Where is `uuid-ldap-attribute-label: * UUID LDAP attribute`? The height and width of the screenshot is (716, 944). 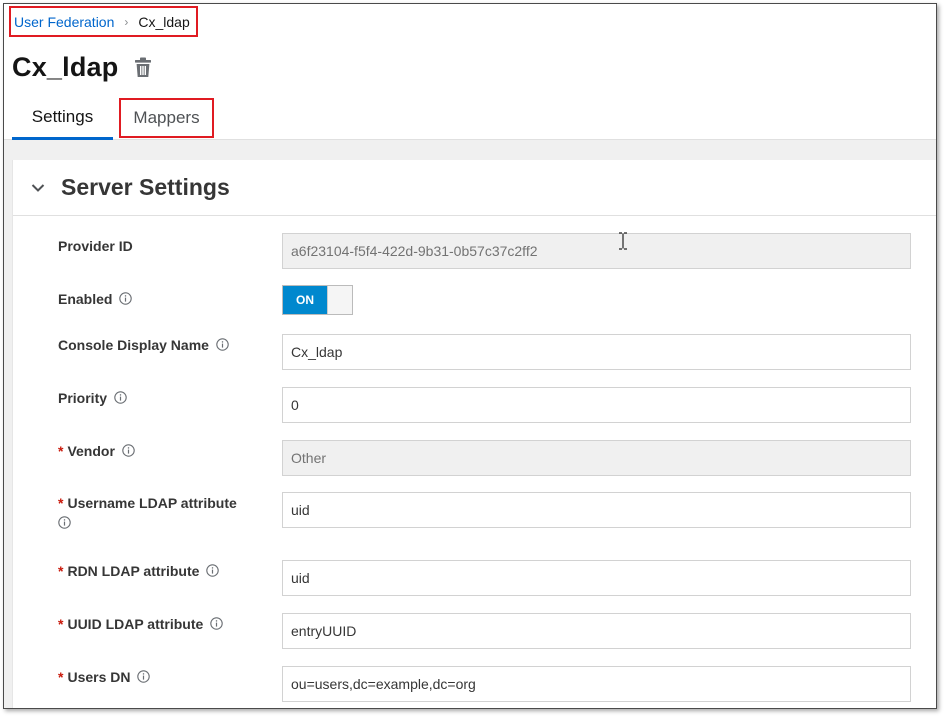
uuid-ldap-attribute-label: * UUID LDAP attribute is located at coordinates (153, 624).